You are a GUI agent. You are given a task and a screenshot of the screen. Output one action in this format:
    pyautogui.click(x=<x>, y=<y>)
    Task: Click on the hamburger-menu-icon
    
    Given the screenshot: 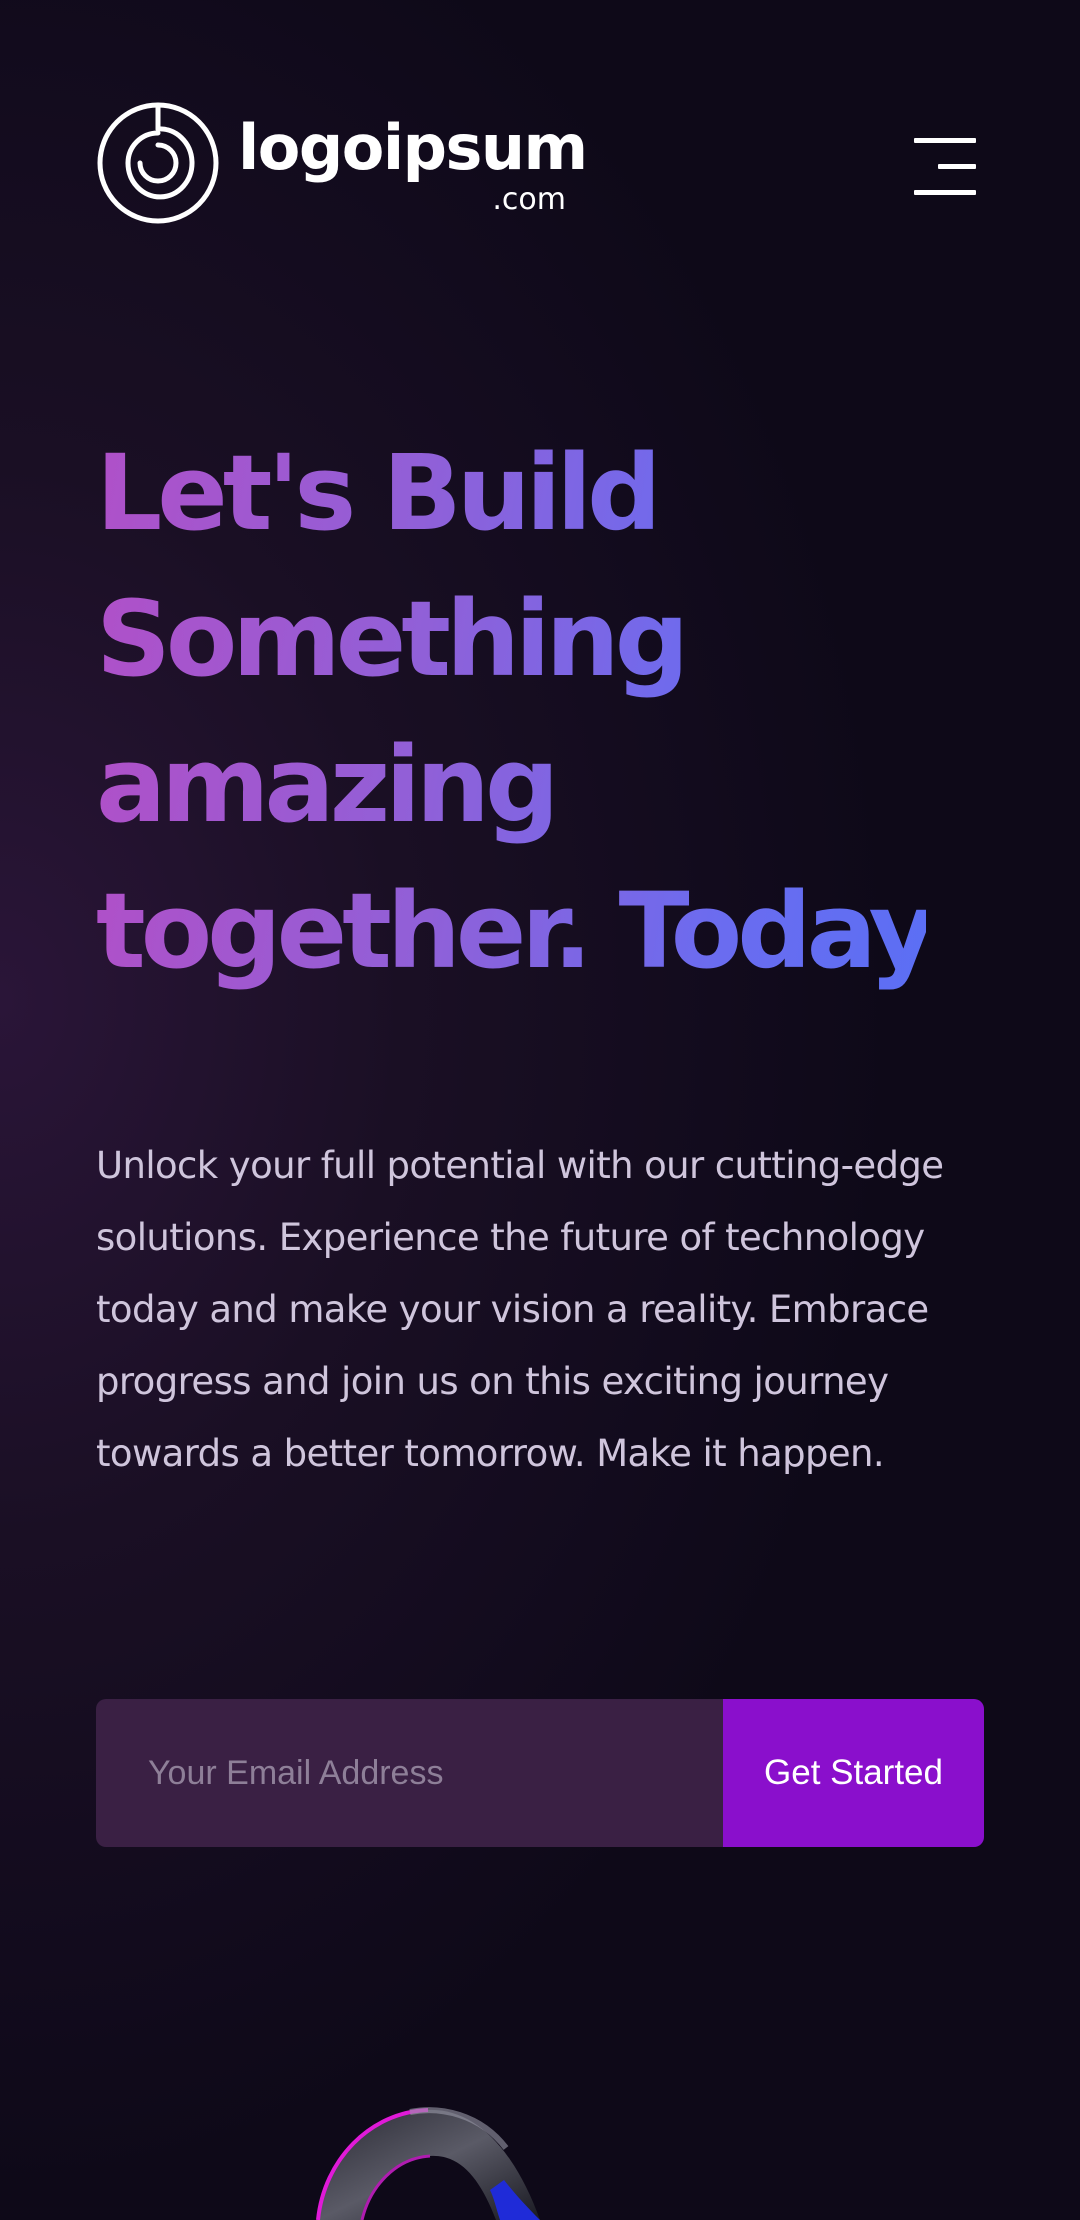 What is the action you would take?
    pyautogui.click(x=943, y=167)
    